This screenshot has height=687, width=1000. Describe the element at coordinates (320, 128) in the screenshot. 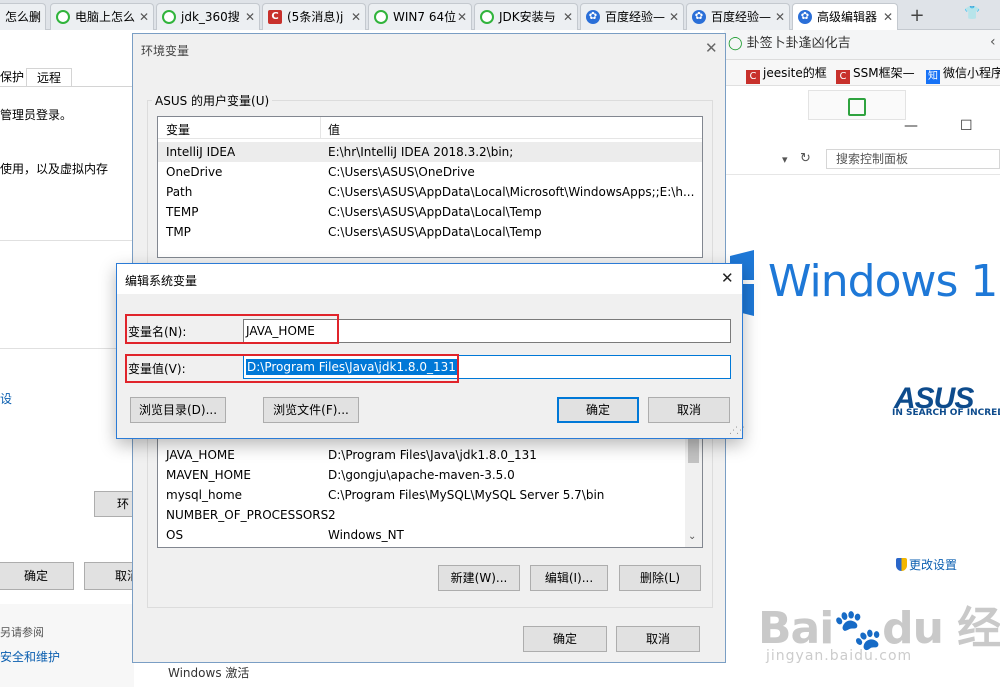

I see `column-divider` at that location.